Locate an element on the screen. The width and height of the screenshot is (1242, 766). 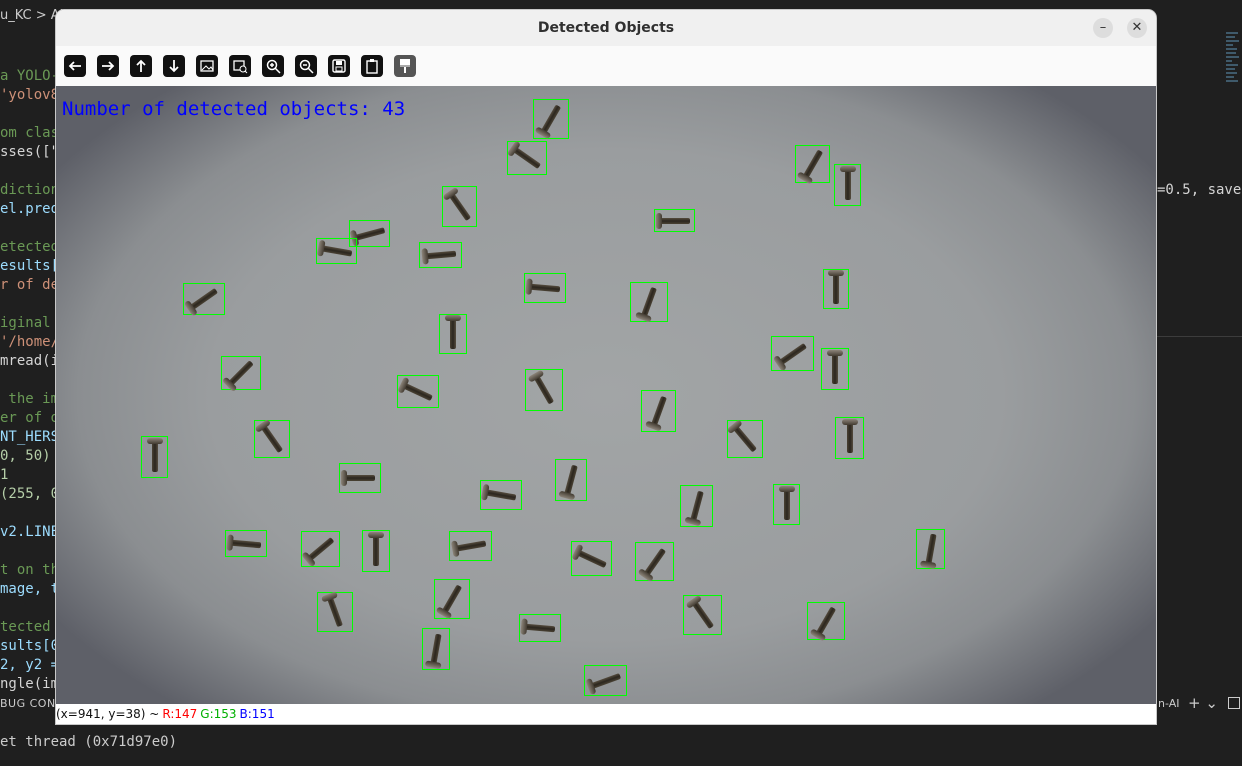
code-line: r of de is located at coordinates (30, 285).